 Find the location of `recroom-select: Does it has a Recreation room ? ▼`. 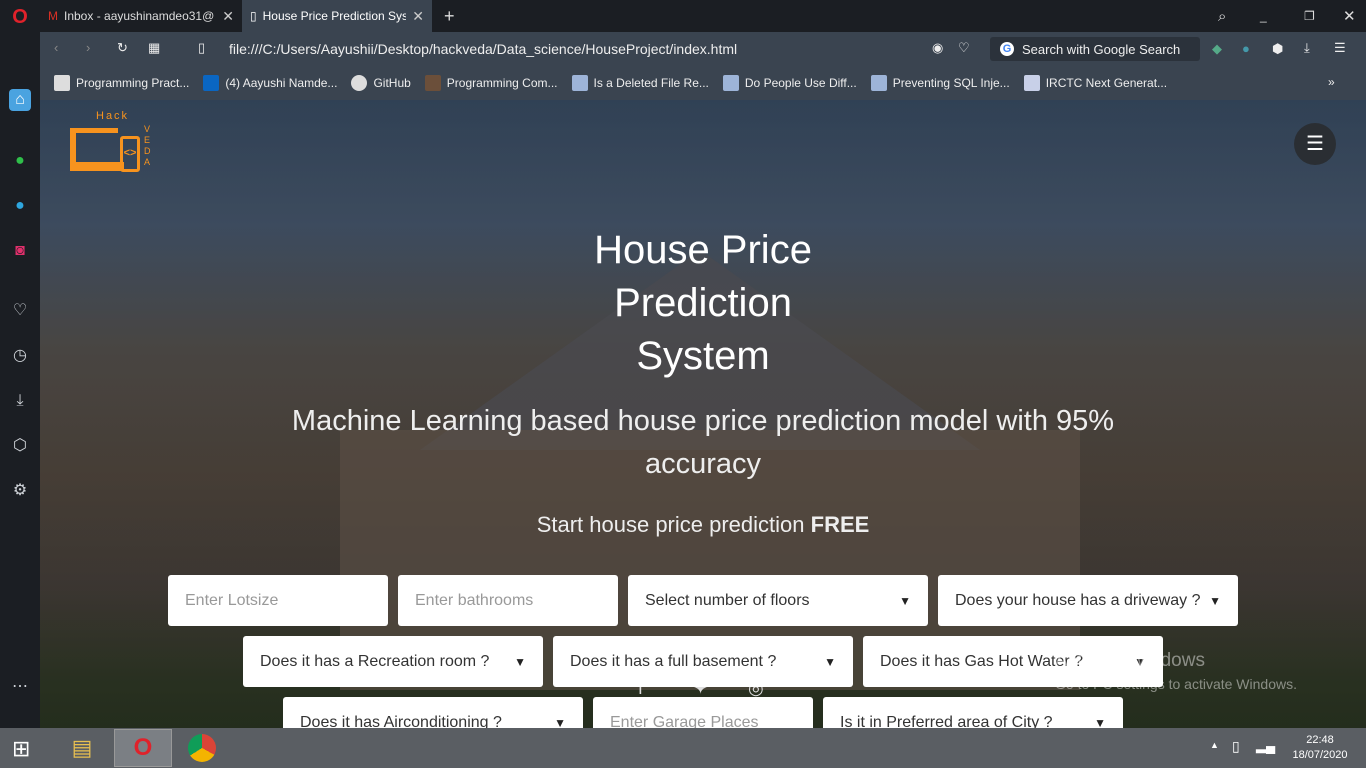

recroom-select: Does it has a Recreation room ? ▼ is located at coordinates (393, 661).